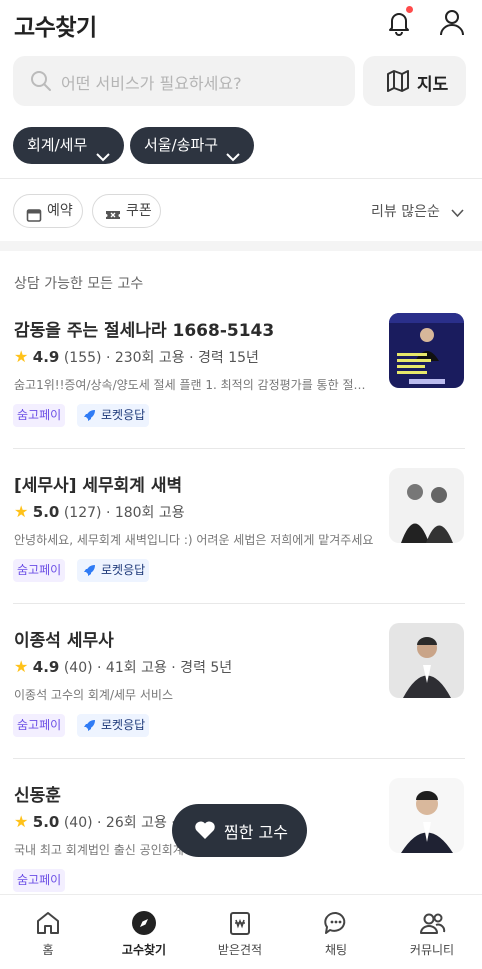 This screenshot has width=482, height=969. What do you see at coordinates (241, 24) in the screenshot?
I see `app-header: 고수찾기` at bounding box center [241, 24].